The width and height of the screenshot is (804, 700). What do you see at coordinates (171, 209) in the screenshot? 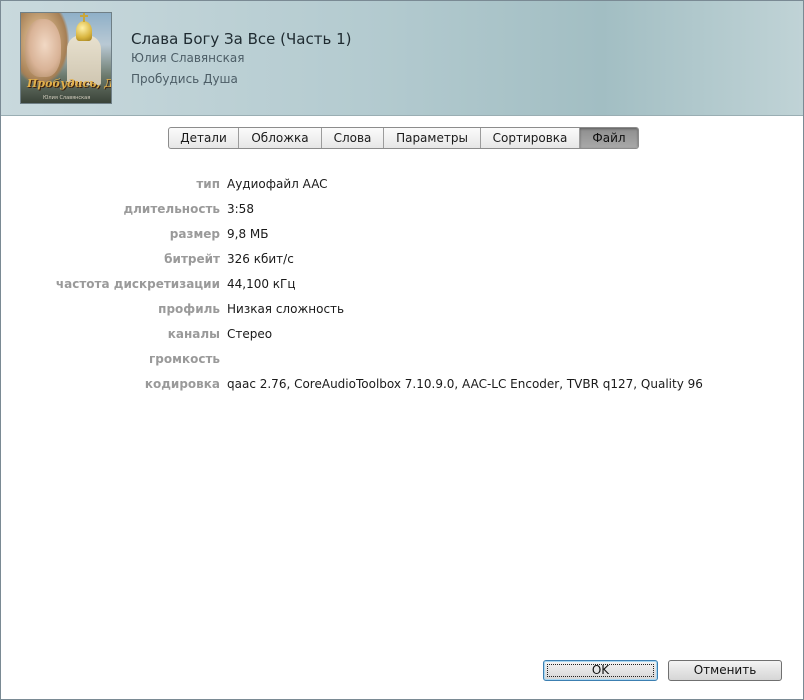
I see `info-label: длительность` at bounding box center [171, 209].